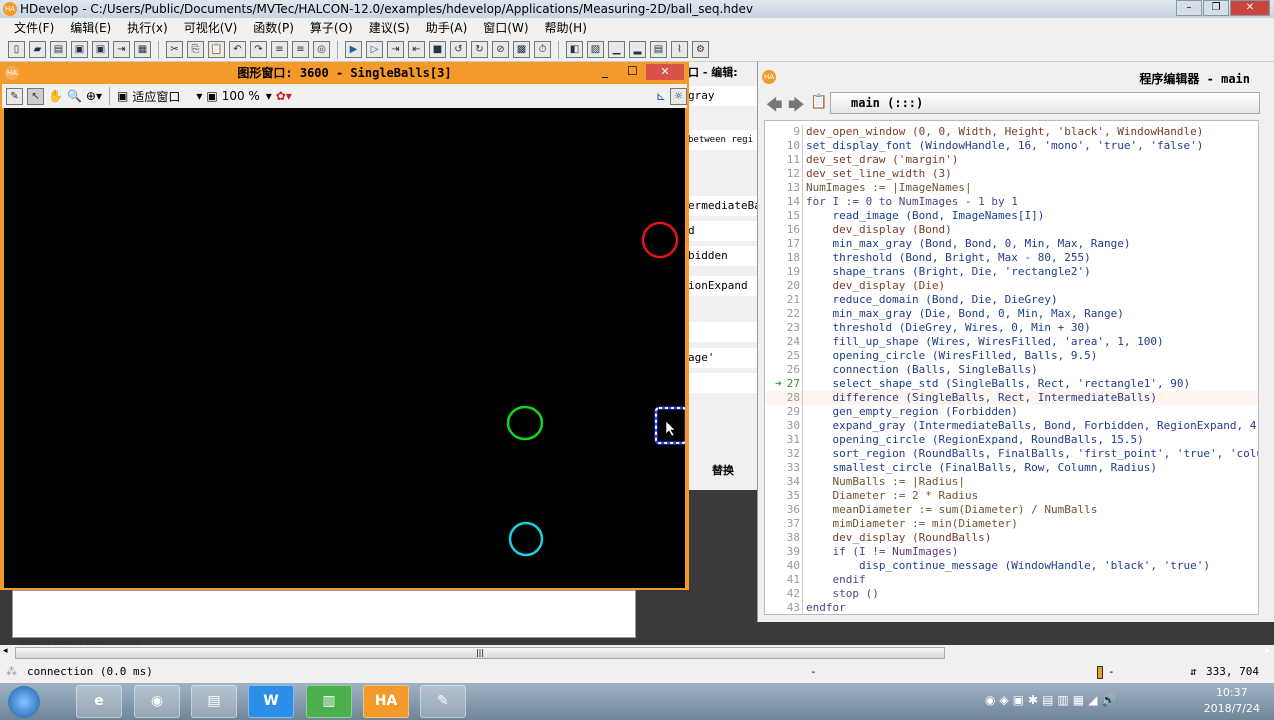 This screenshot has width=1274, height=720. What do you see at coordinates (269, 96) in the screenshot?
I see `zoom-dropdown-icon: ▾` at bounding box center [269, 96].